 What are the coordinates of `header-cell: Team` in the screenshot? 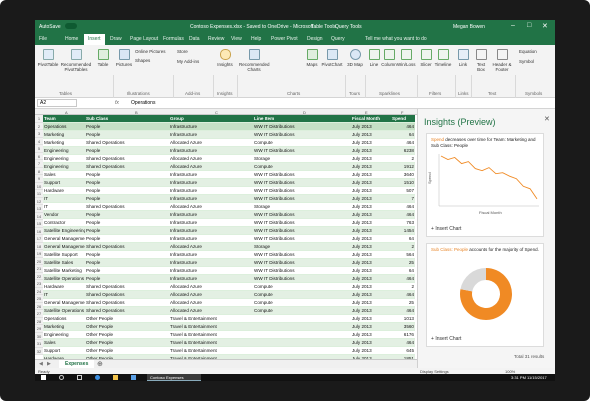 It's located at (64, 119).